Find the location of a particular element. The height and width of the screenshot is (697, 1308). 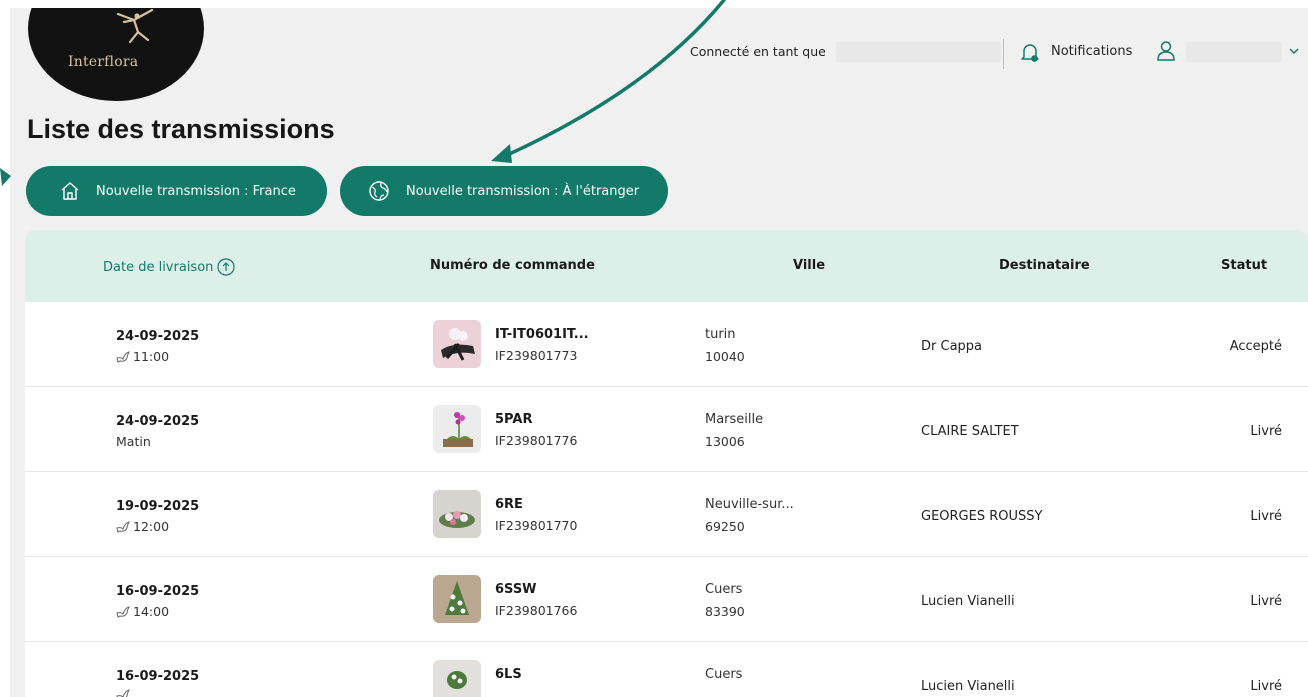

new-transmission-france-button: Nouvelle transmission : France is located at coordinates (176, 191).